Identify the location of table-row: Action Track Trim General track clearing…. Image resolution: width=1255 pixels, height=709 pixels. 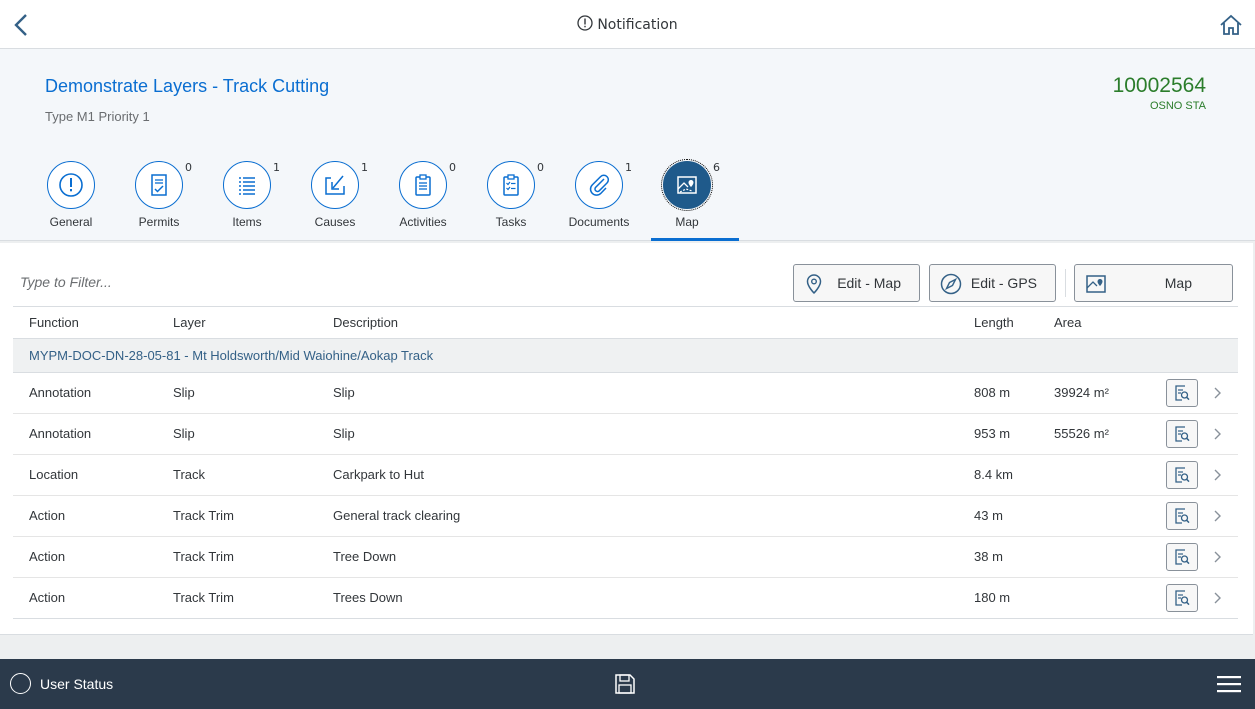
(625, 516).